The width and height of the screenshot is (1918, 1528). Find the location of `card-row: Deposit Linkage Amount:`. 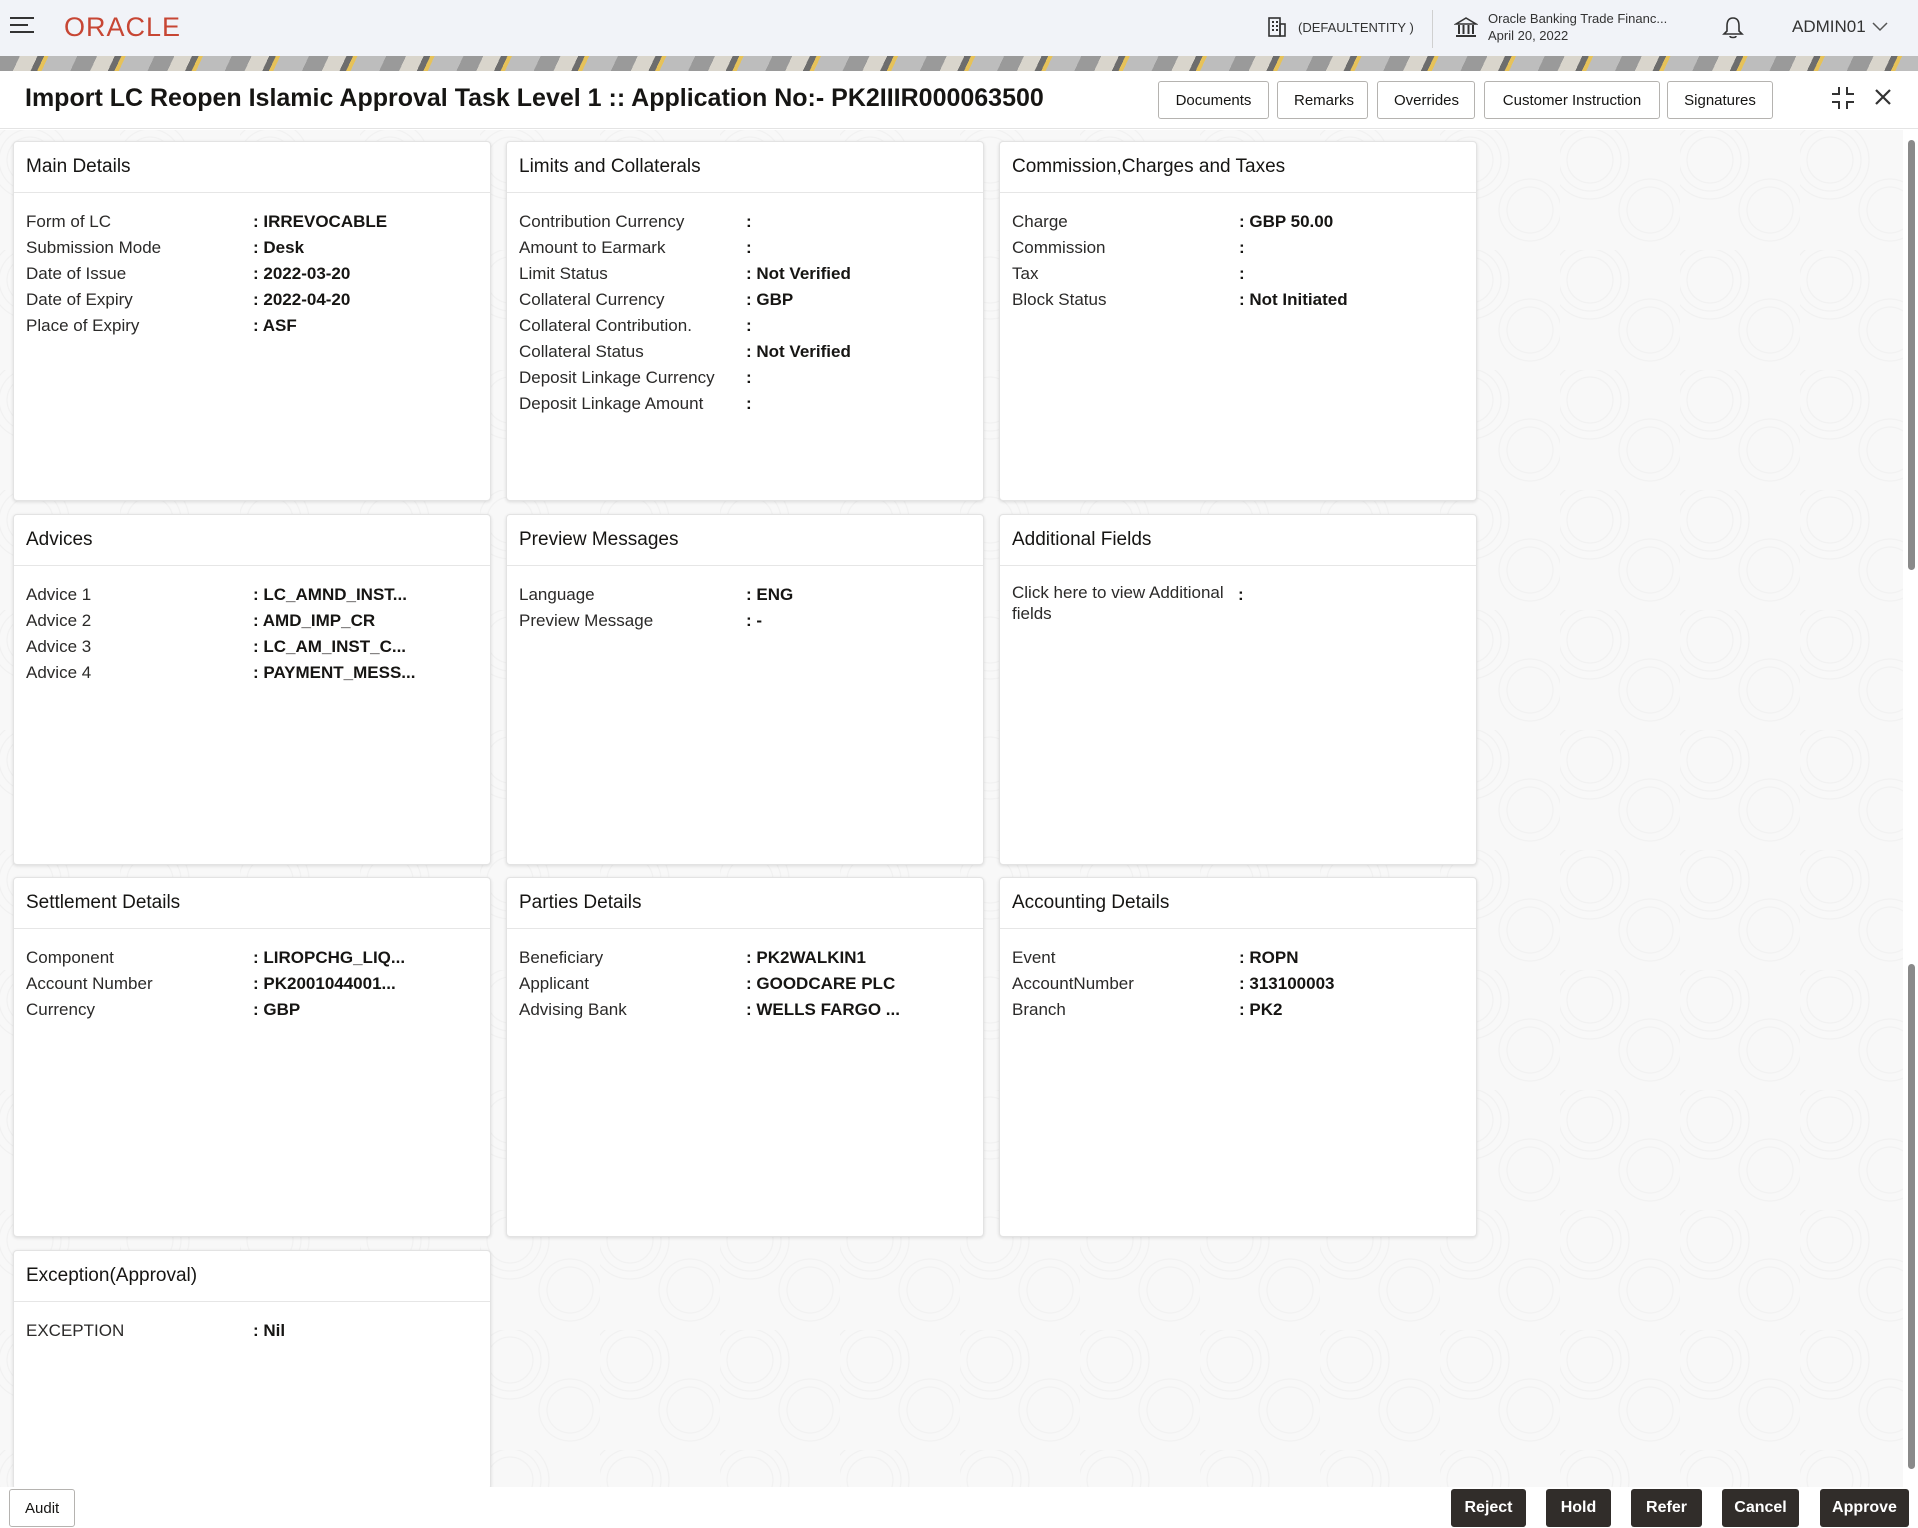

card-row: Deposit Linkage Amount: is located at coordinates (745, 404).